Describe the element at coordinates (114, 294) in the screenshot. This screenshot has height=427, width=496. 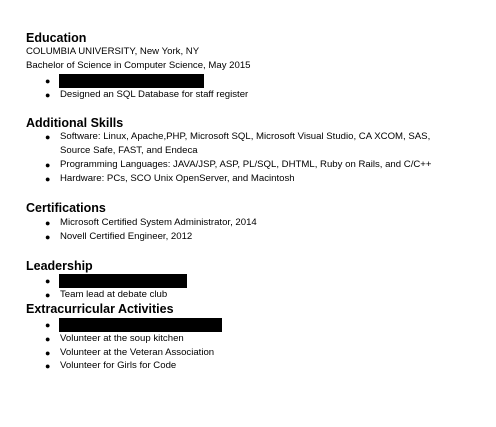
I see `leadership-item-text: Team lead at debate club` at that location.